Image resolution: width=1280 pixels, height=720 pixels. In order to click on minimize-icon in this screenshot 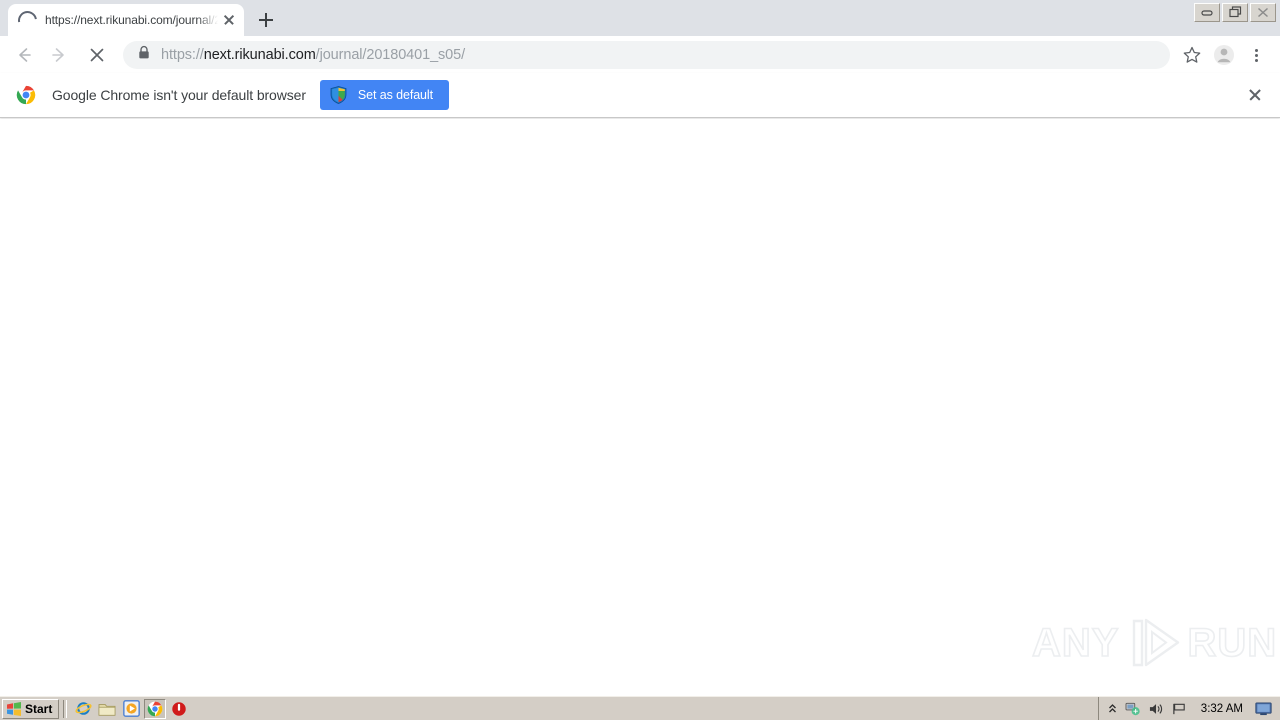, I will do `click(1207, 13)`.